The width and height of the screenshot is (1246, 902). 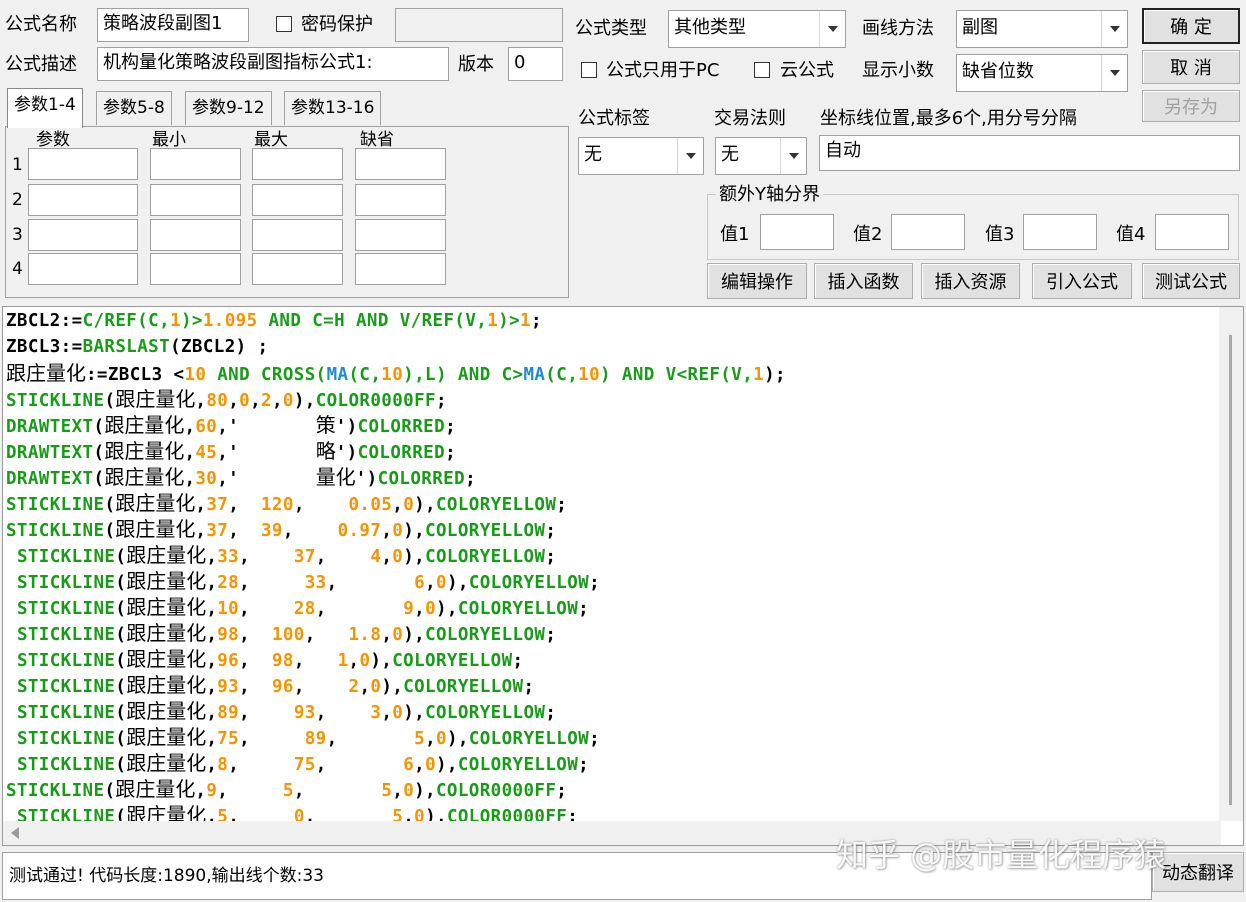 What do you see at coordinates (535, 64) in the screenshot?
I see `version-input: 0` at bounding box center [535, 64].